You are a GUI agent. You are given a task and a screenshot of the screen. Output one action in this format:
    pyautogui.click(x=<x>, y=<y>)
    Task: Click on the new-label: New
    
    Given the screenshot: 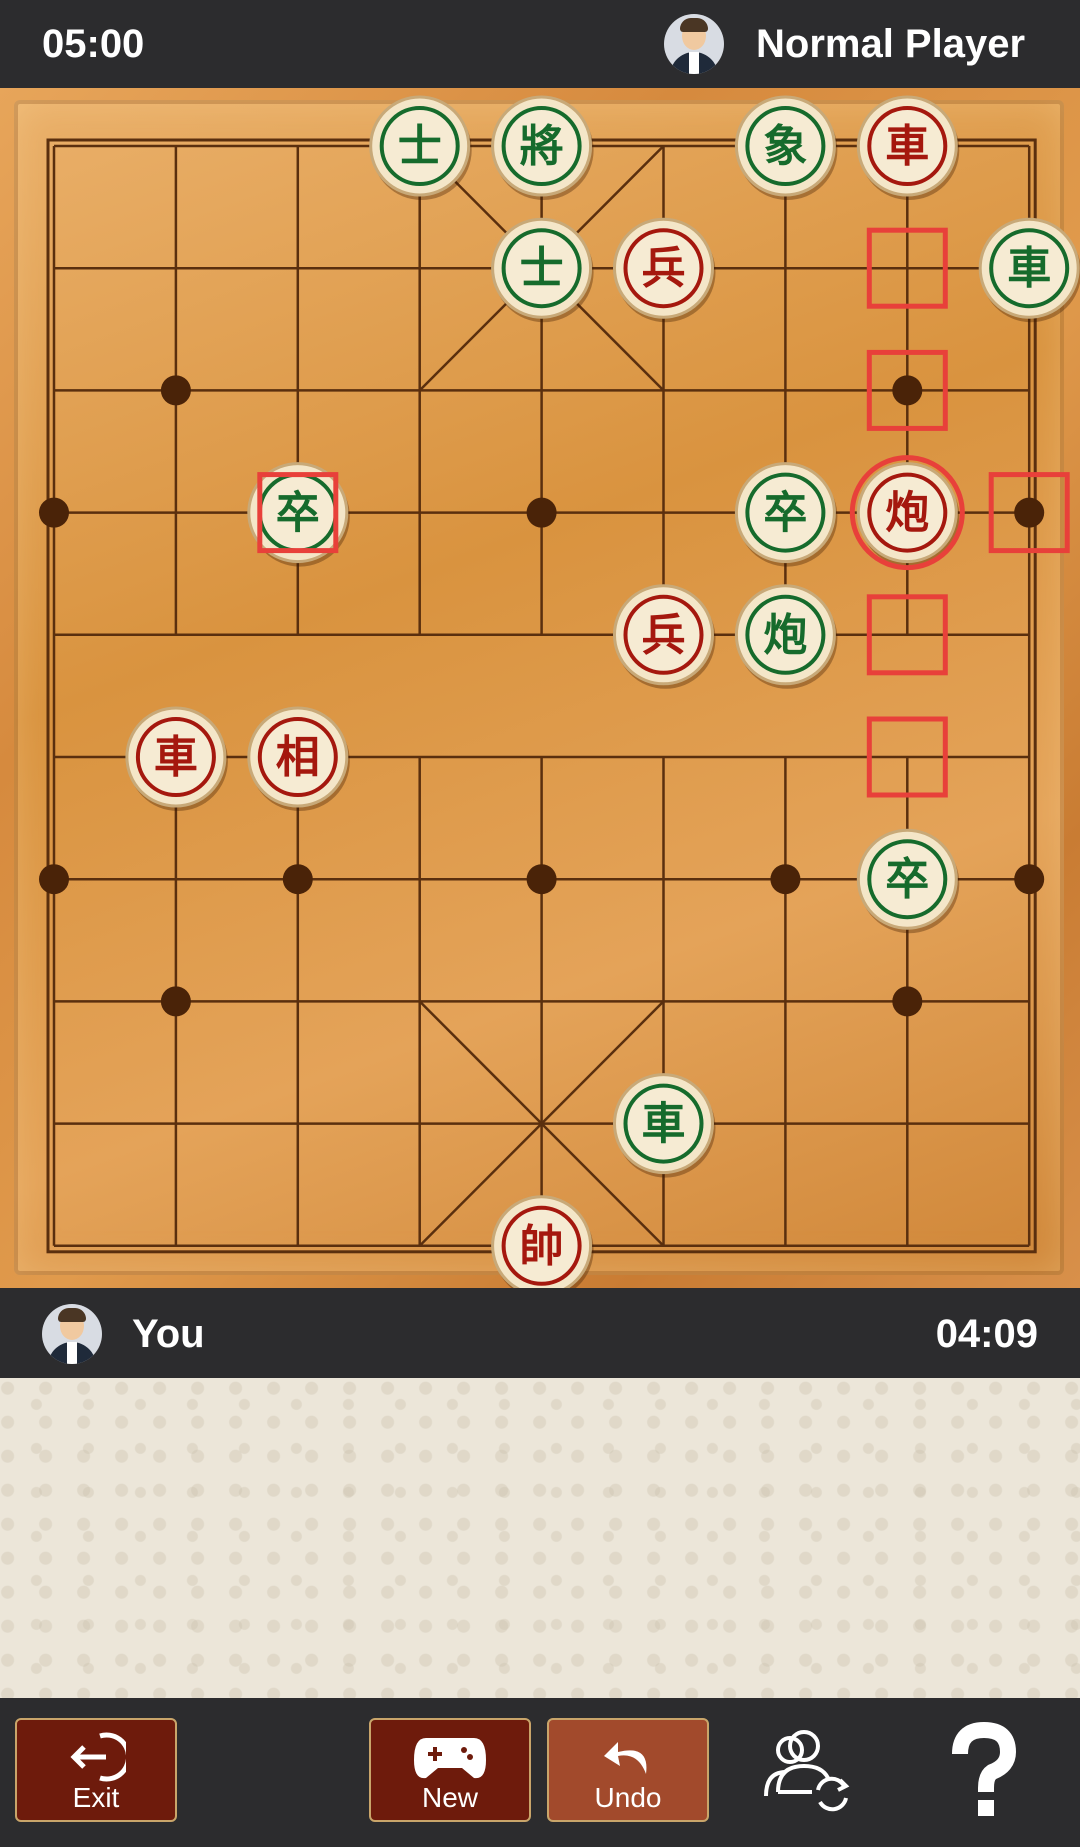 What is the action you would take?
    pyautogui.click(x=449, y=1797)
    